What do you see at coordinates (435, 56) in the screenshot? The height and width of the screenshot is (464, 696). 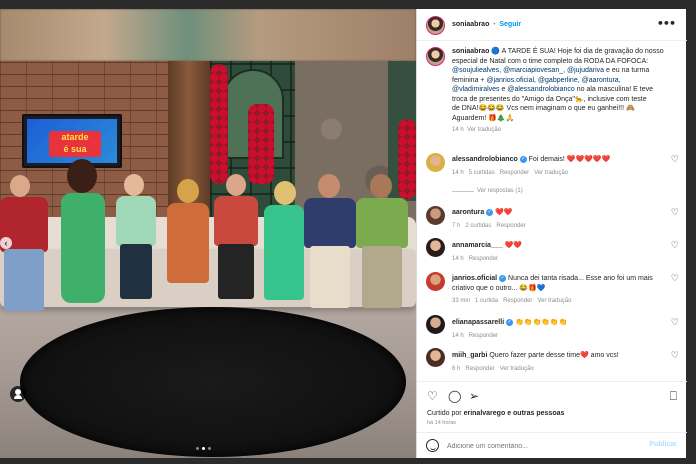 I see `caption-avatar` at bounding box center [435, 56].